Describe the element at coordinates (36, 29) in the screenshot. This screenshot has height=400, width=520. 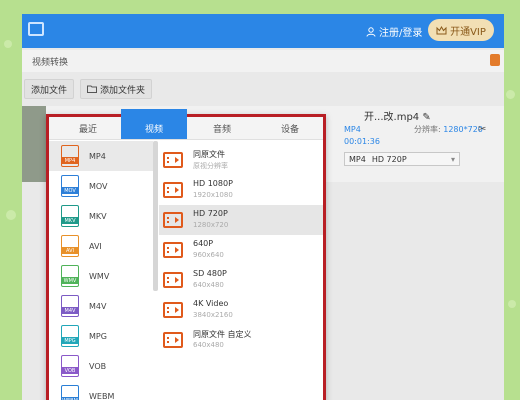
I see `app-logo` at that location.